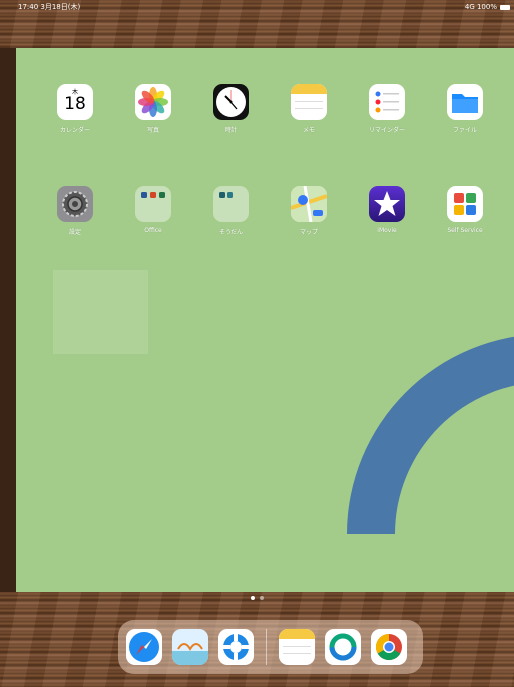  I want to click on safari-icon, so click(144, 647).